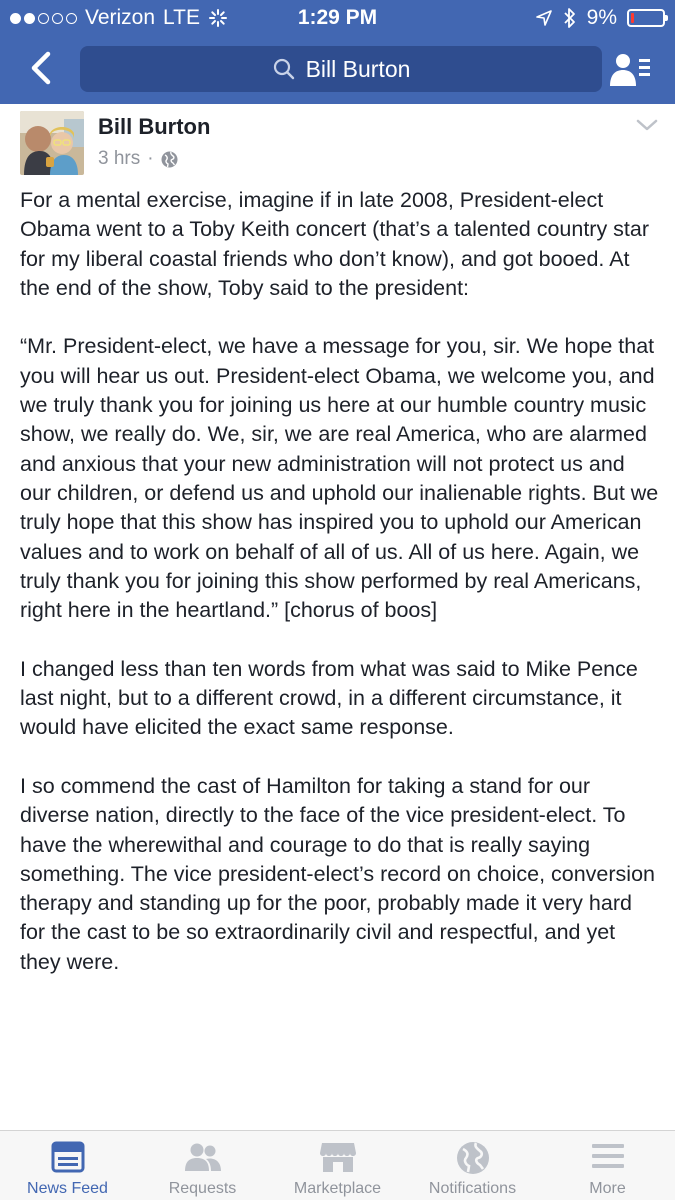 The width and height of the screenshot is (675, 1200). What do you see at coordinates (647, 125) in the screenshot?
I see `chevron-down-icon` at bounding box center [647, 125].